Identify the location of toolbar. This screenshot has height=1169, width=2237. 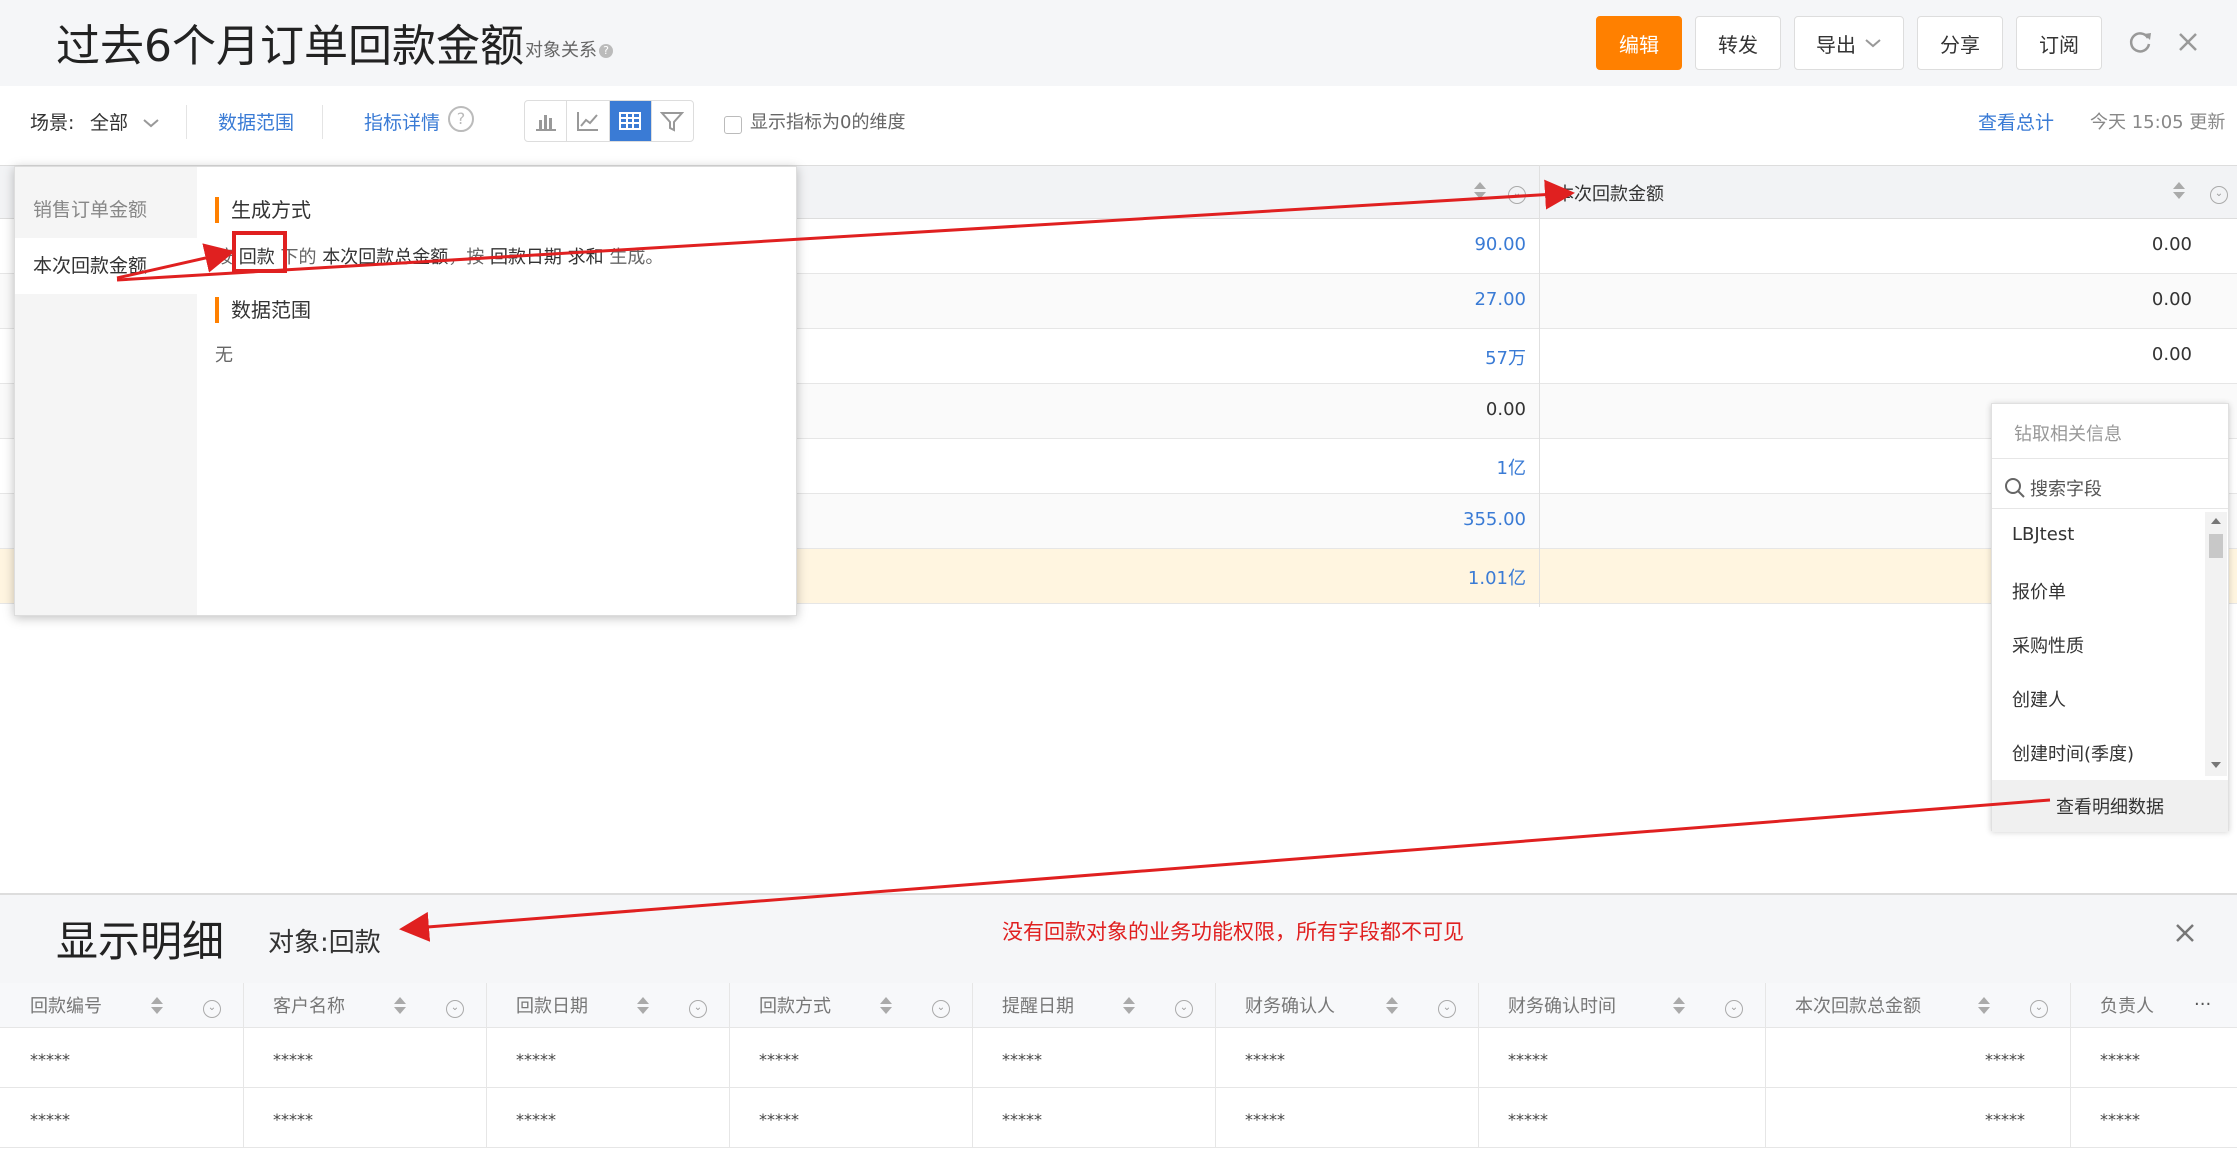
(1118, 126).